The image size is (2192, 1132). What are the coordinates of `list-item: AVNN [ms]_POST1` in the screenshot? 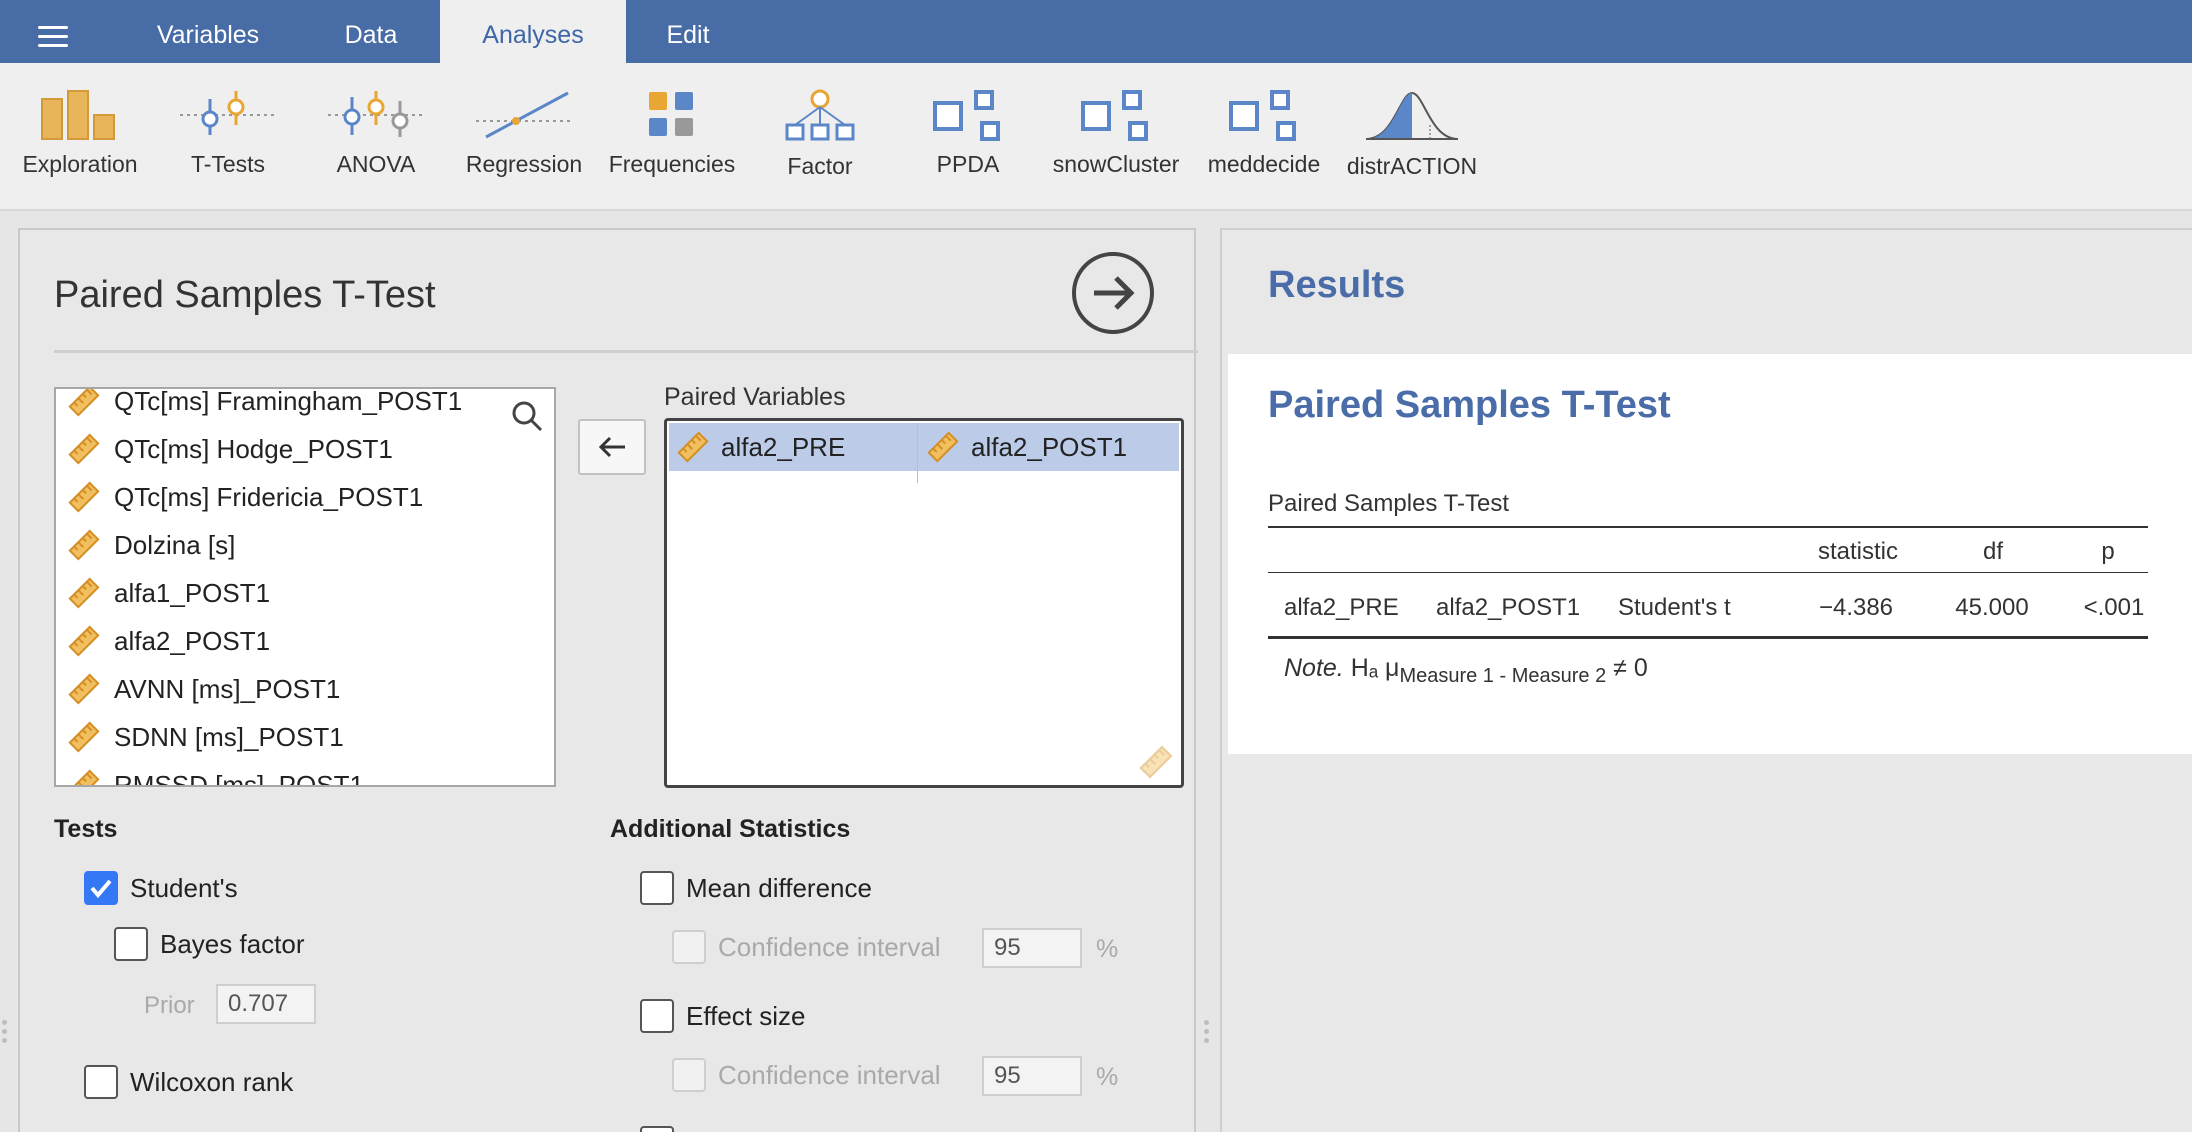 It's located at (204, 689).